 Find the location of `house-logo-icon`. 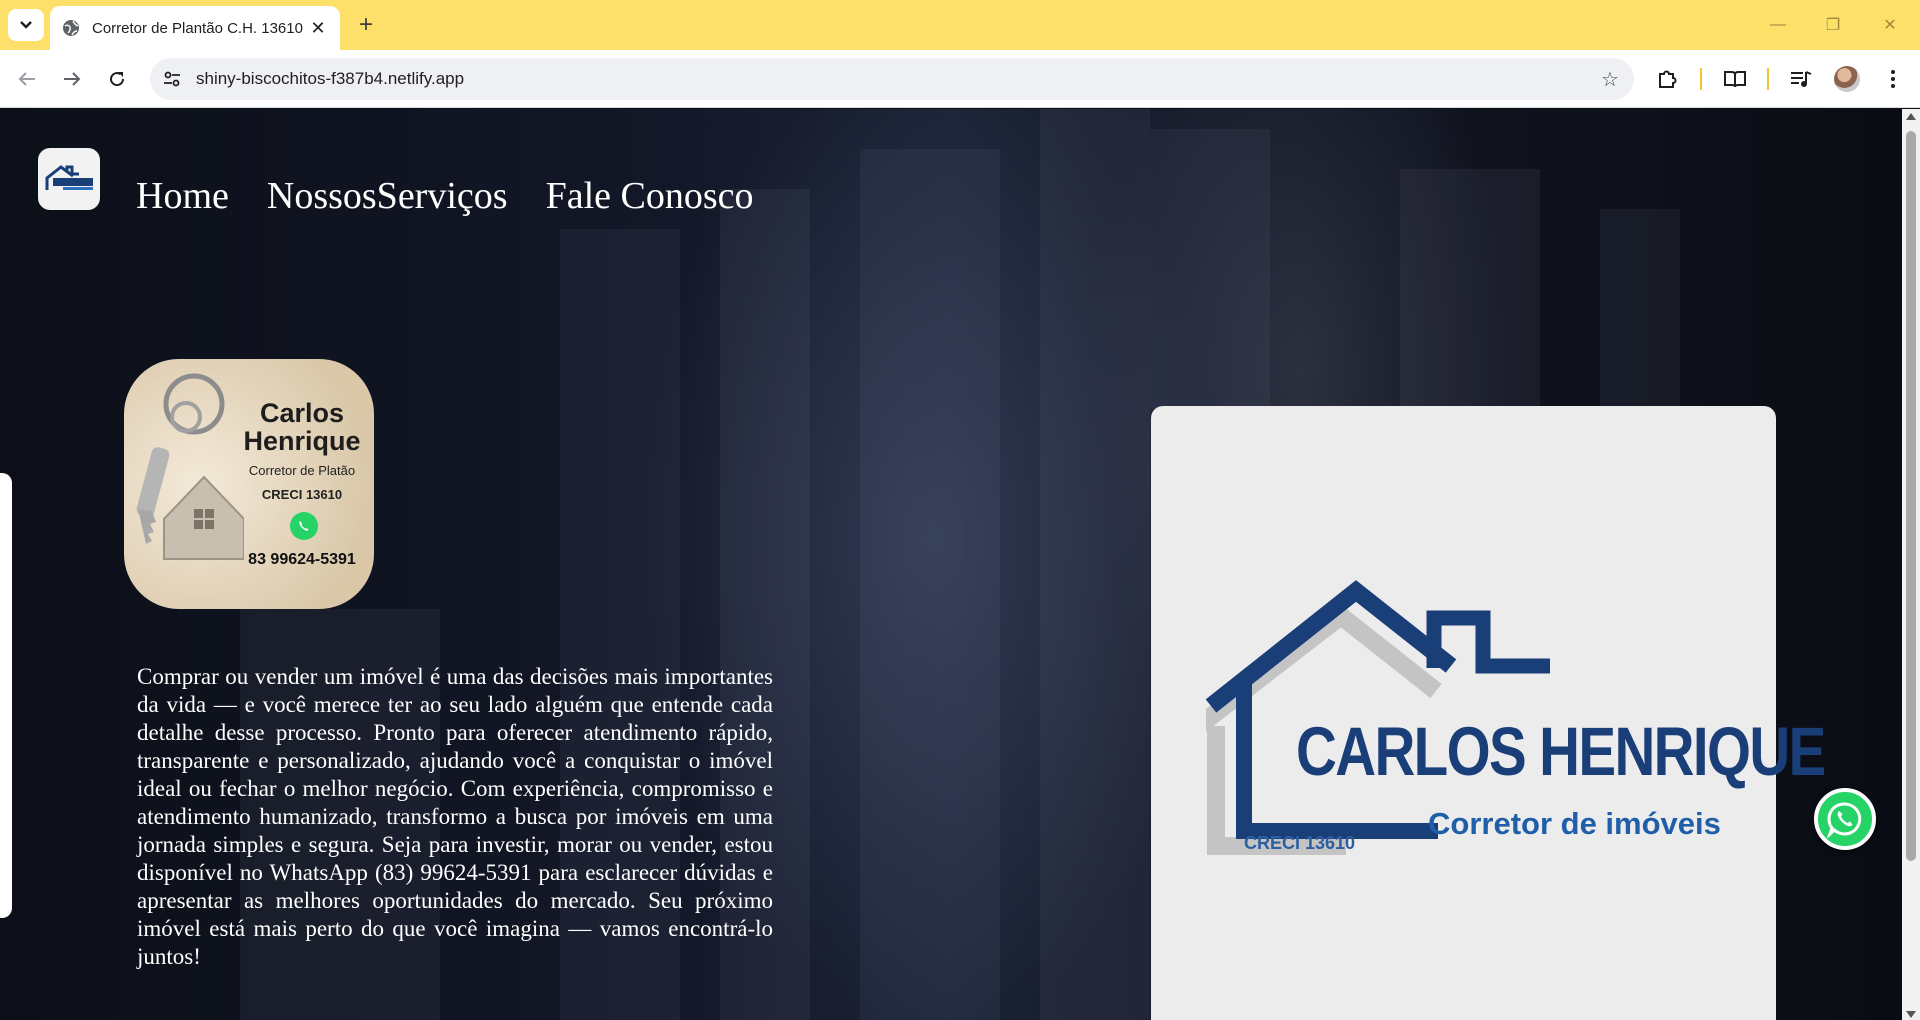

house-logo-icon is located at coordinates (69, 177).